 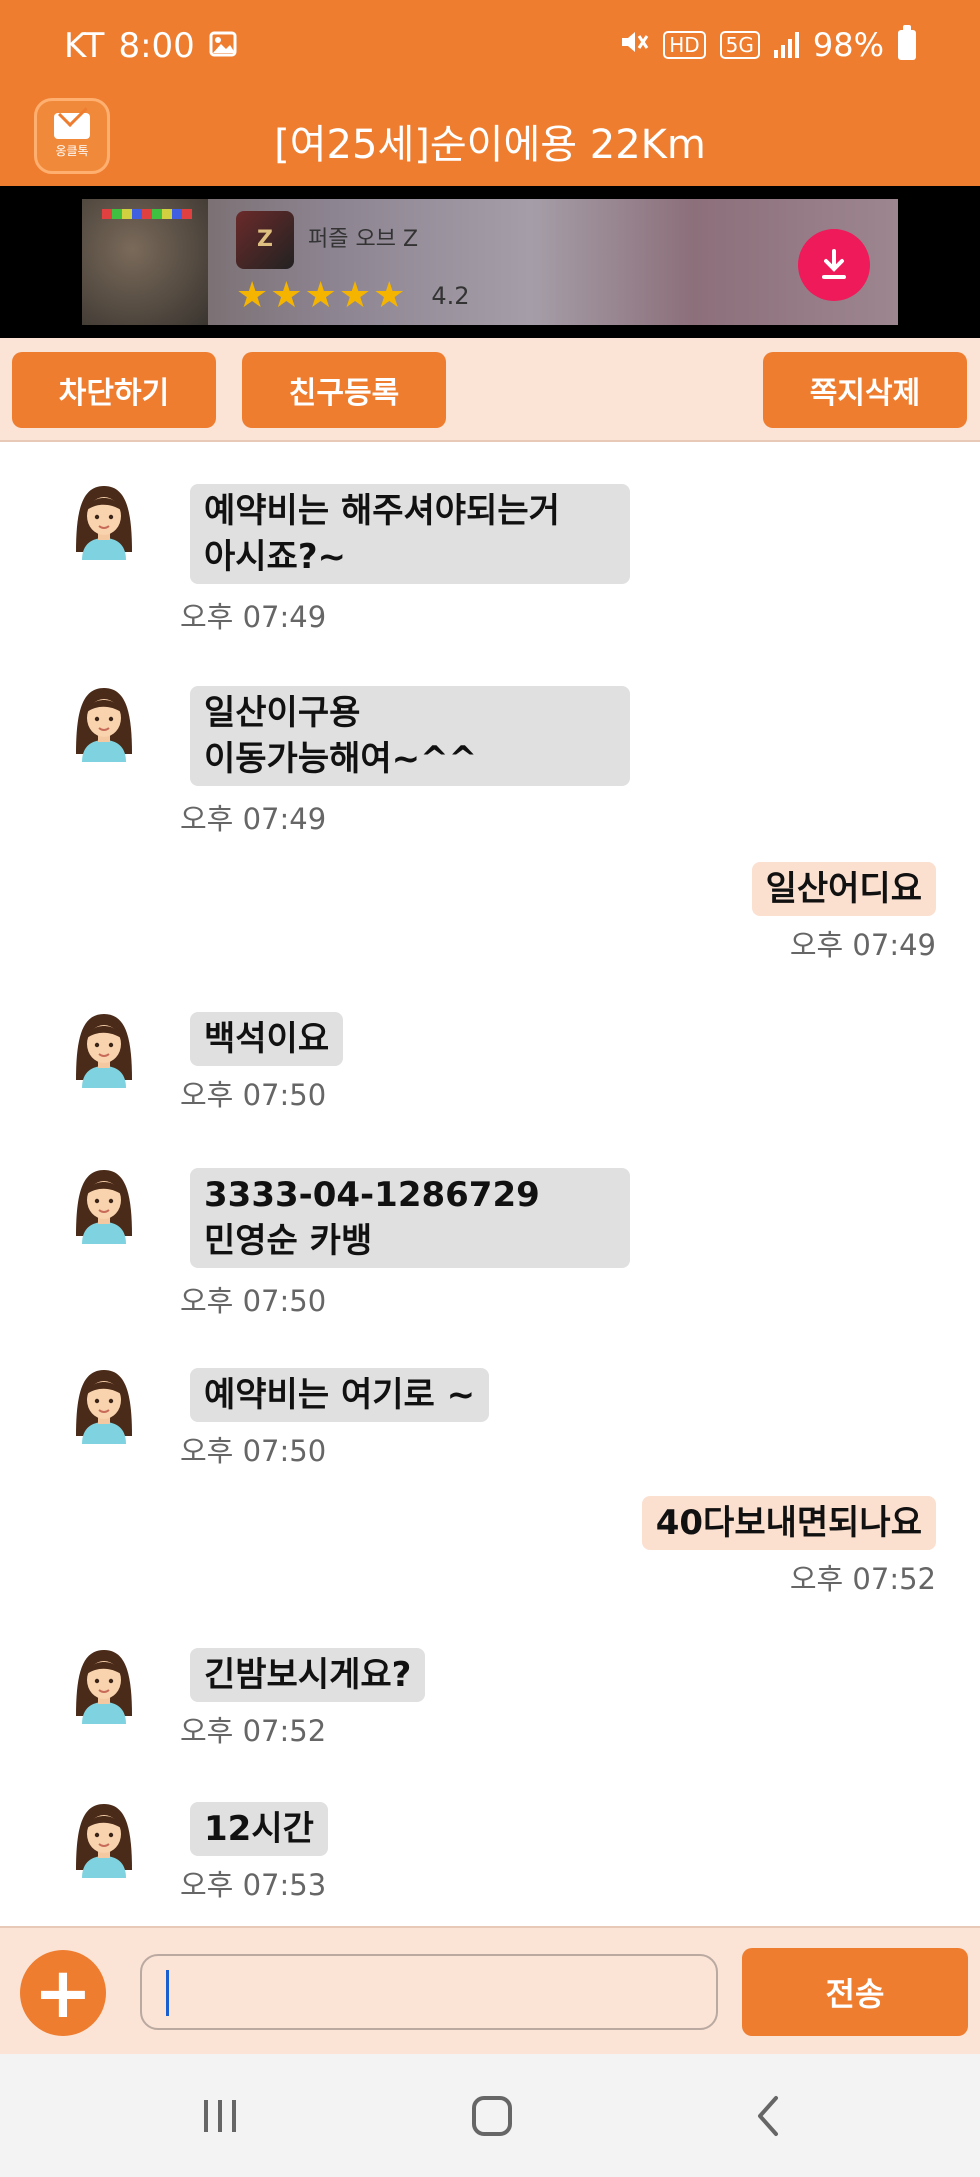 I want to click on message-bubble: 일산이구용 이동가능해여~^^, so click(x=410, y=736).